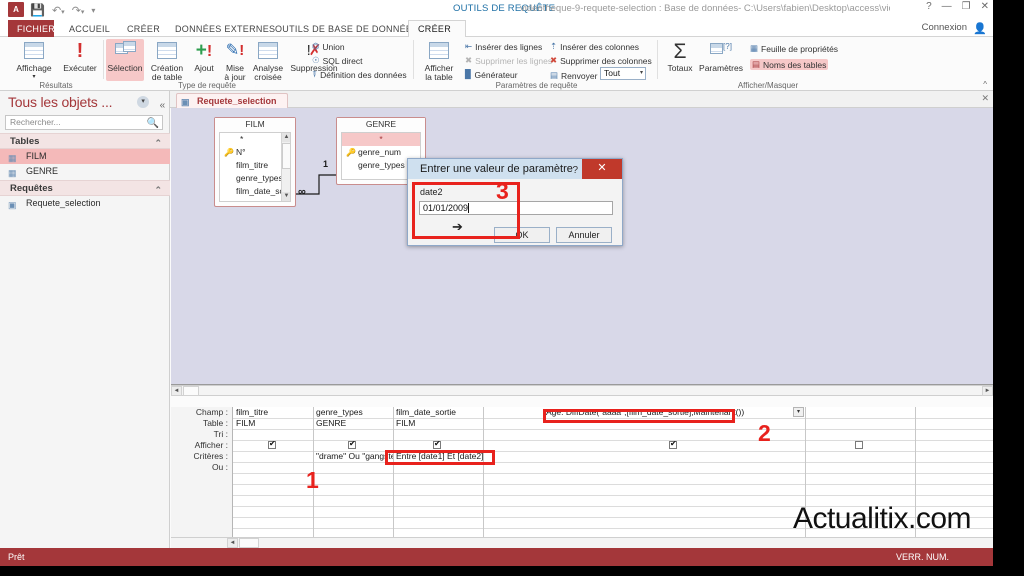 This screenshot has width=1024, height=576. I want to click on nav-group-1: Requêtes ⌃, so click(85, 188).